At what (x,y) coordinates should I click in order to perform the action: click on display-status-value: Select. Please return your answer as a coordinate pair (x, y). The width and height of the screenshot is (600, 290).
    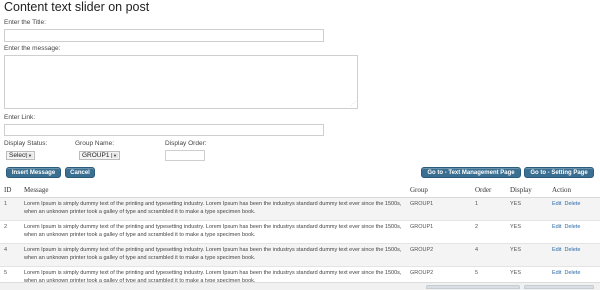
    Looking at the image, I should click on (18, 155).